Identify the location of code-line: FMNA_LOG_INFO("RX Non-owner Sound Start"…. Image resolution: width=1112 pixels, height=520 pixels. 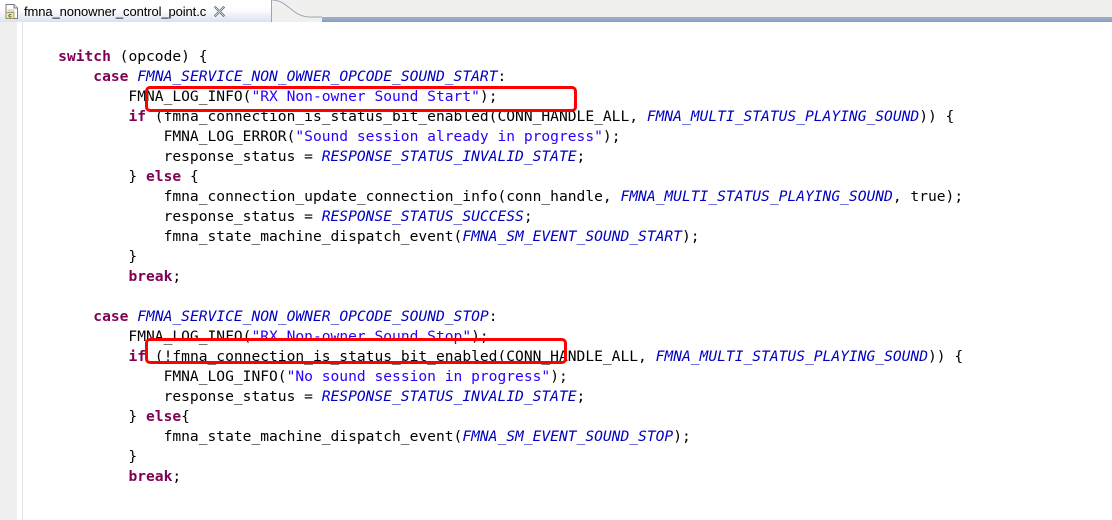
(567, 97).